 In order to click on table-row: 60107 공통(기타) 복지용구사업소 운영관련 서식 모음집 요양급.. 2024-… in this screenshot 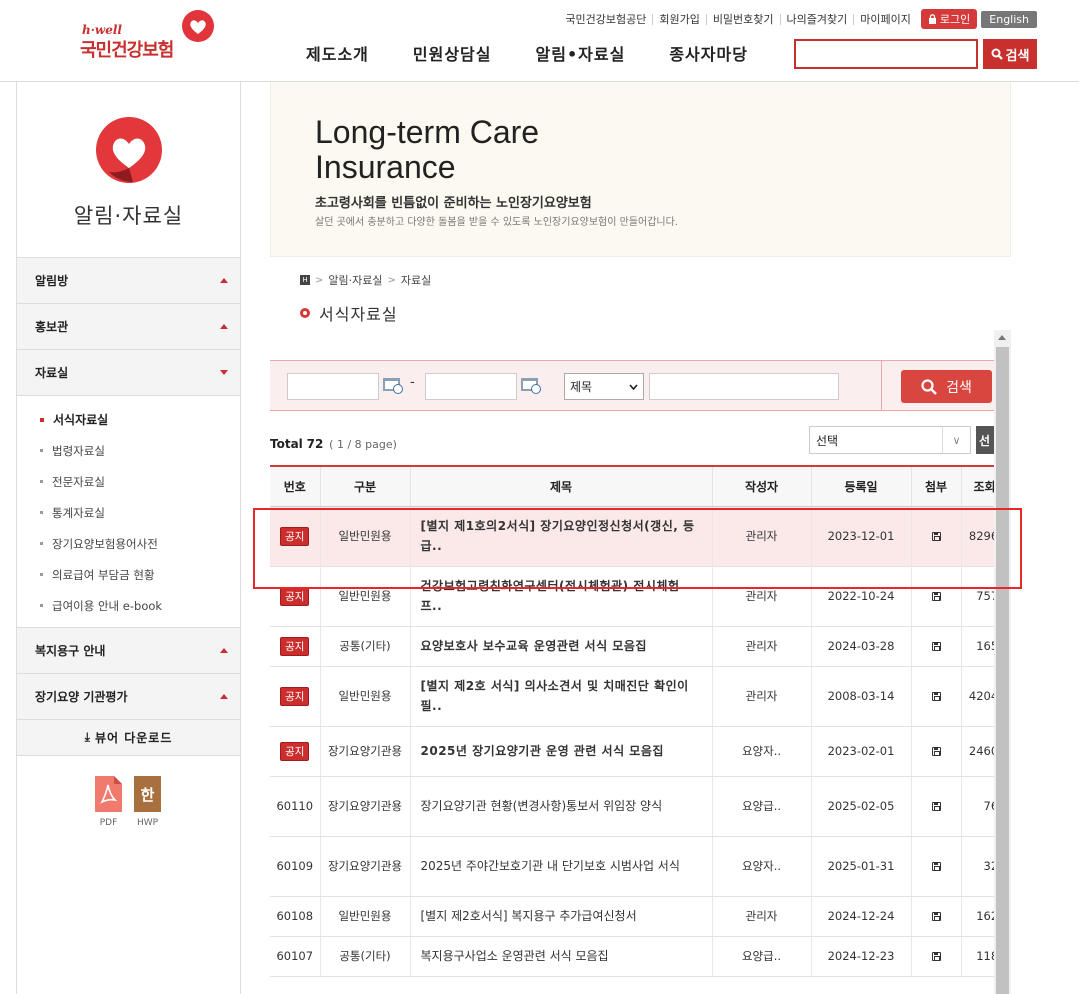, I will do `click(632, 956)`.